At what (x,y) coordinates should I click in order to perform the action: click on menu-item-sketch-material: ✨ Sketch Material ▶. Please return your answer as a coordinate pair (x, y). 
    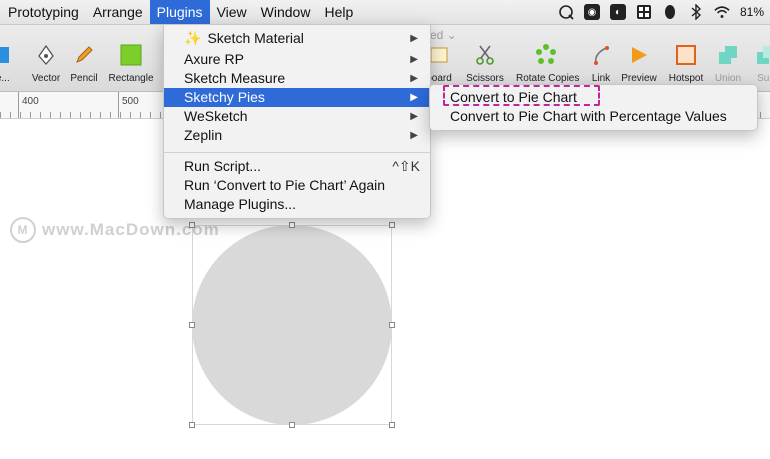
    Looking at the image, I should click on (297, 38).